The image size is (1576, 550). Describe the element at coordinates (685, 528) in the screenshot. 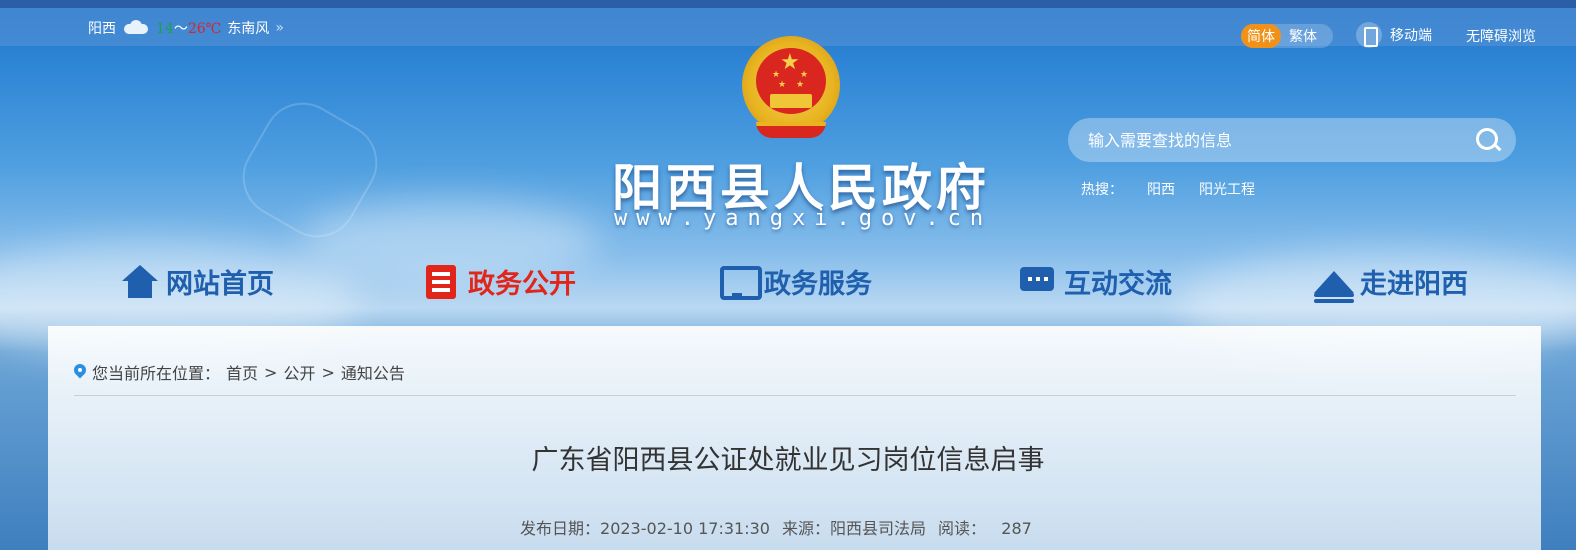

I see `publish-date: 2023-02-10 17:31:30` at that location.